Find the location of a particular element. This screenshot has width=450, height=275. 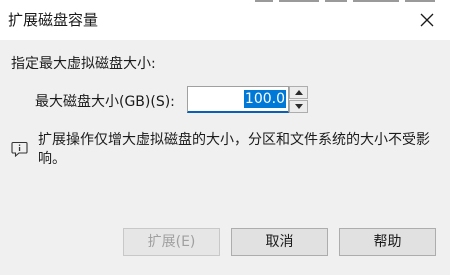

max-disk-size-input: 100.0 is located at coordinates (238, 99).